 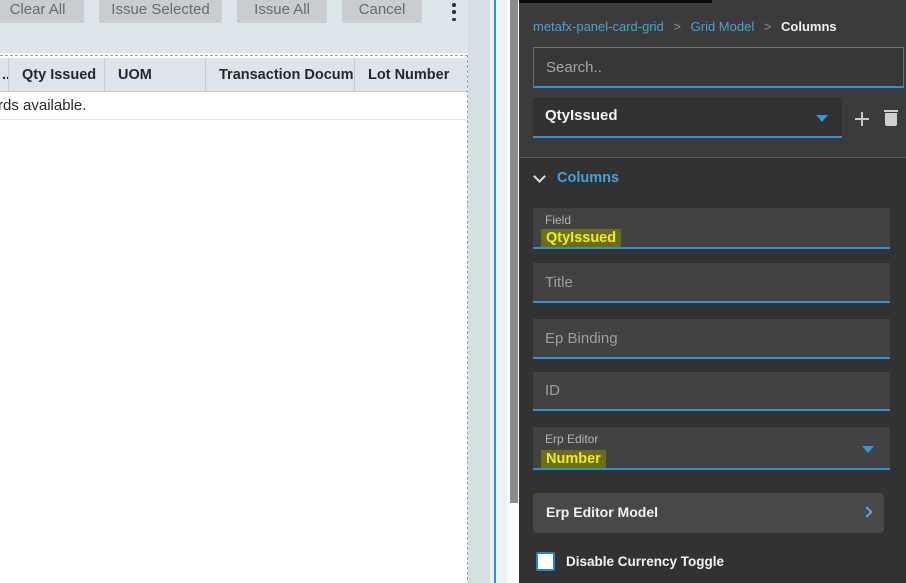 What do you see at coordinates (573, 459) in the screenshot?
I see `erp-editor-value-highlighted: Number` at bounding box center [573, 459].